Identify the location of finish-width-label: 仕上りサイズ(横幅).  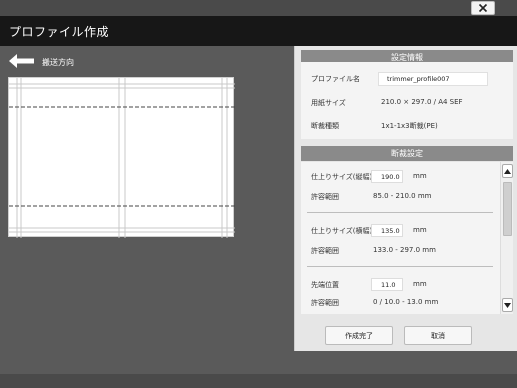
(342, 231).